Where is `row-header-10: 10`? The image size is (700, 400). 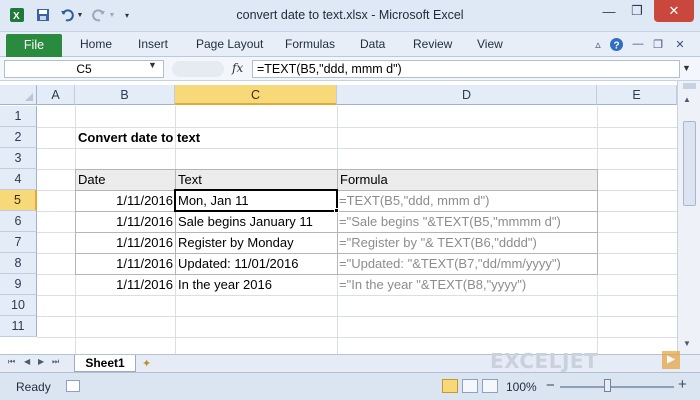
row-header-10: 10 is located at coordinates (18, 305).